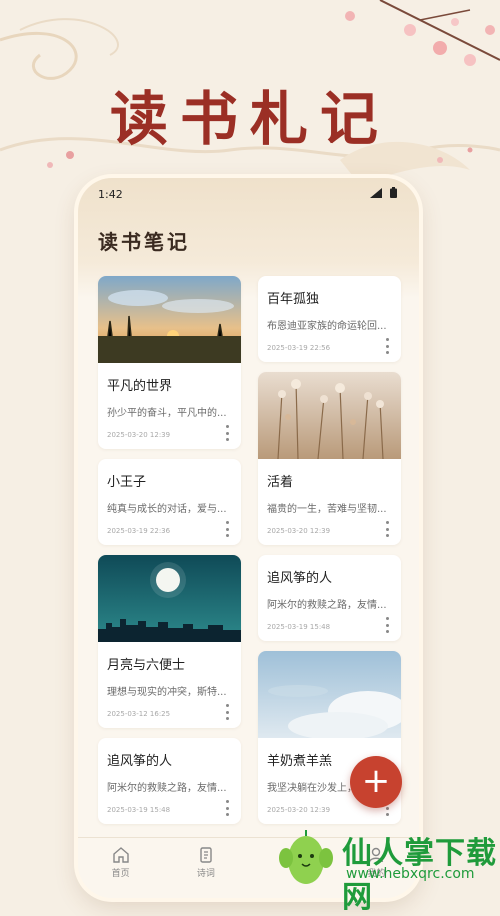 The width and height of the screenshot is (500, 916). I want to click on tab-label: 诗词, so click(205, 874).